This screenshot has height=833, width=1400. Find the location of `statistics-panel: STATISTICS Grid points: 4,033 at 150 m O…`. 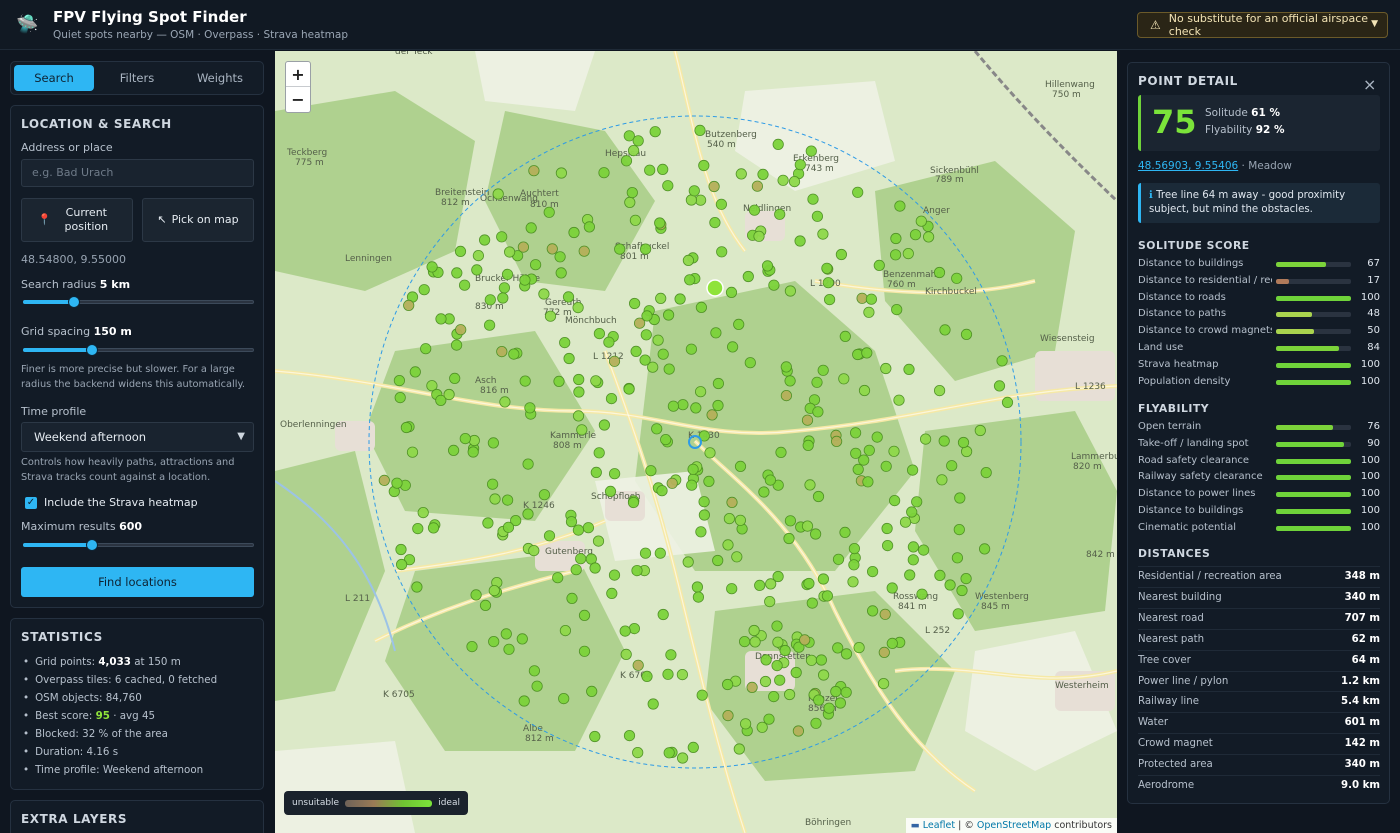

statistics-panel: STATISTICS Grid points: 4,033 at 150 m O… is located at coordinates (137, 704).